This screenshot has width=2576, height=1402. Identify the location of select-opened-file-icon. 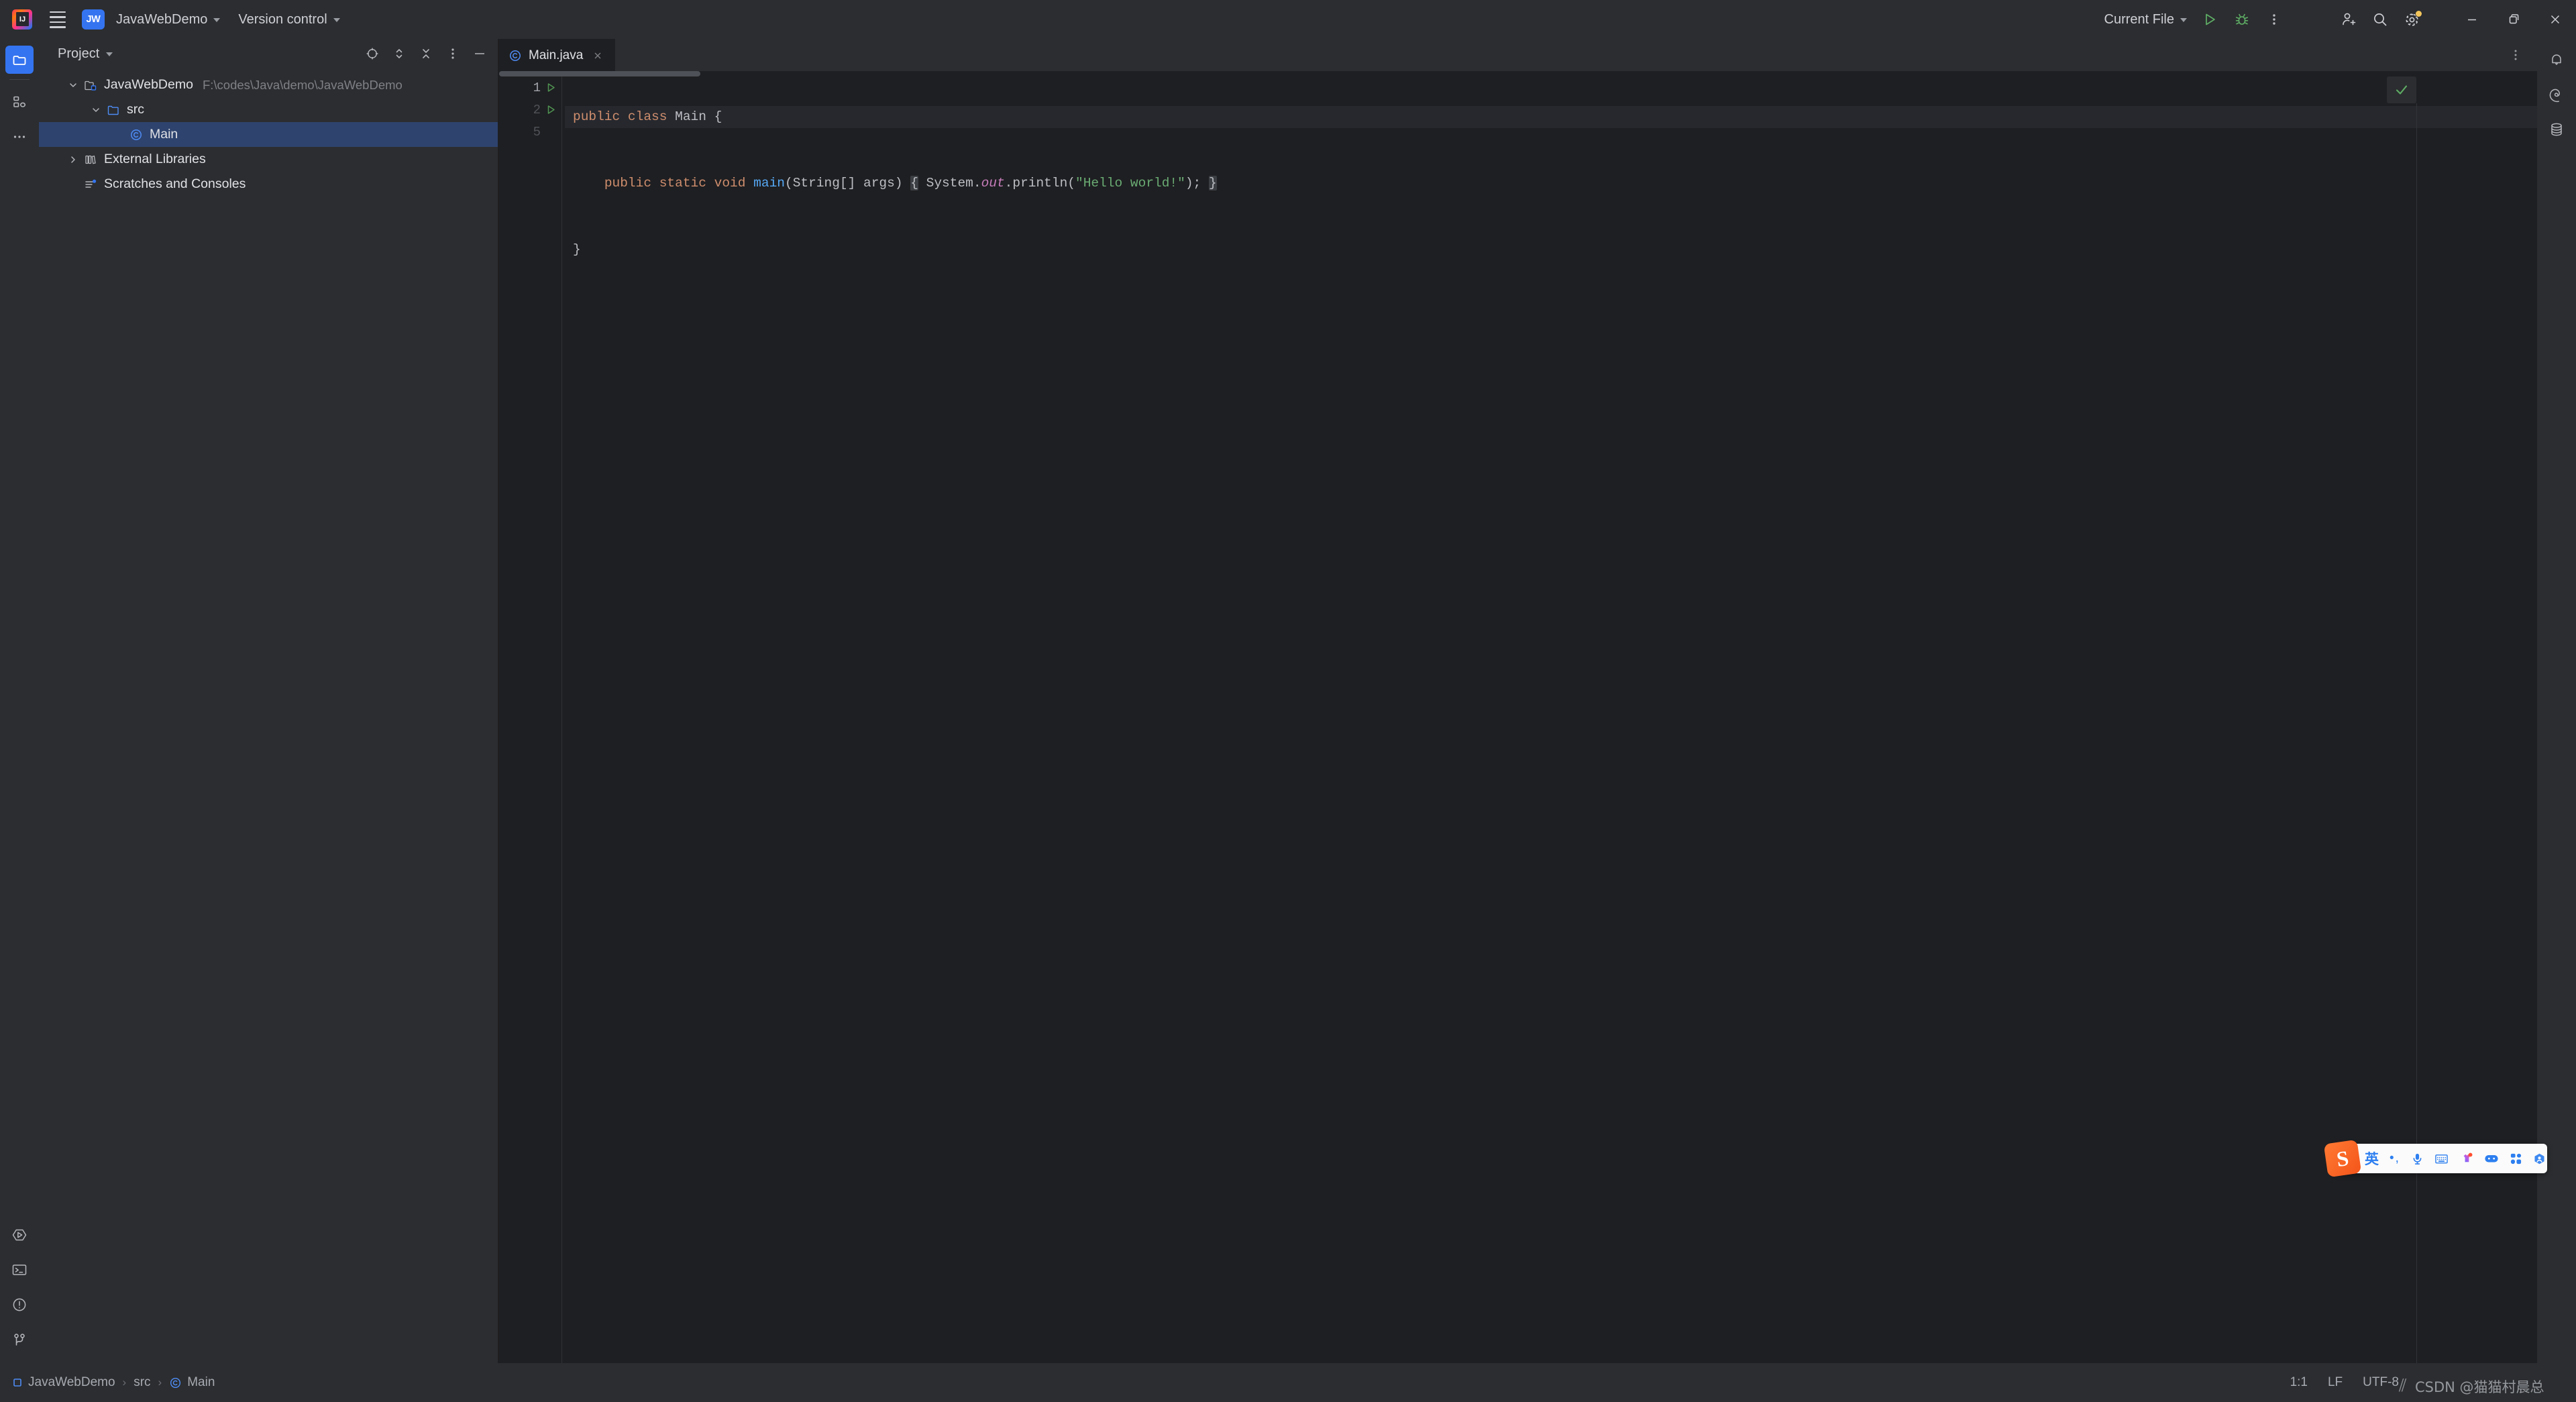
(372, 54).